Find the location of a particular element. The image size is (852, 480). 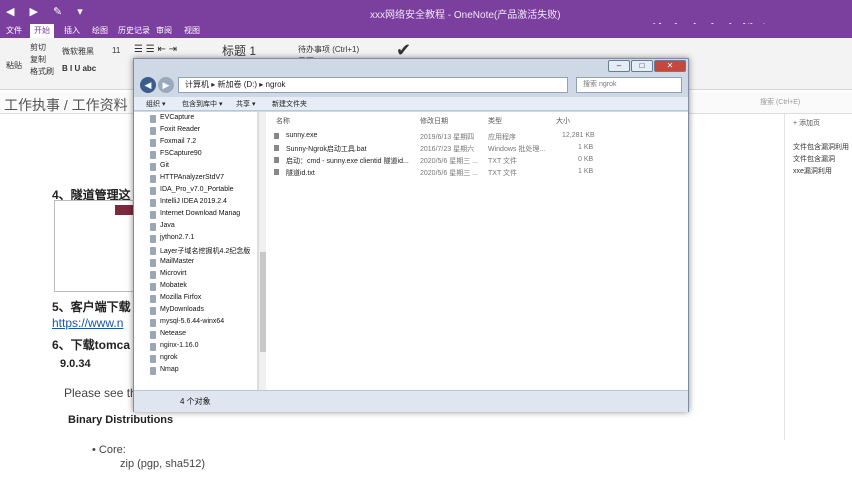

nav-folder: Mobatek is located at coordinates (168, 287).